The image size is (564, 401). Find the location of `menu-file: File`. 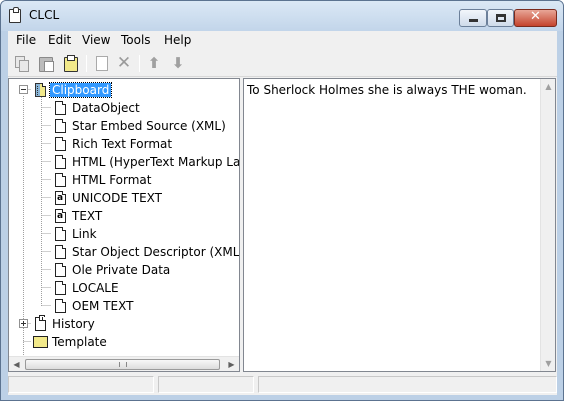

menu-file: File is located at coordinates (26, 40).